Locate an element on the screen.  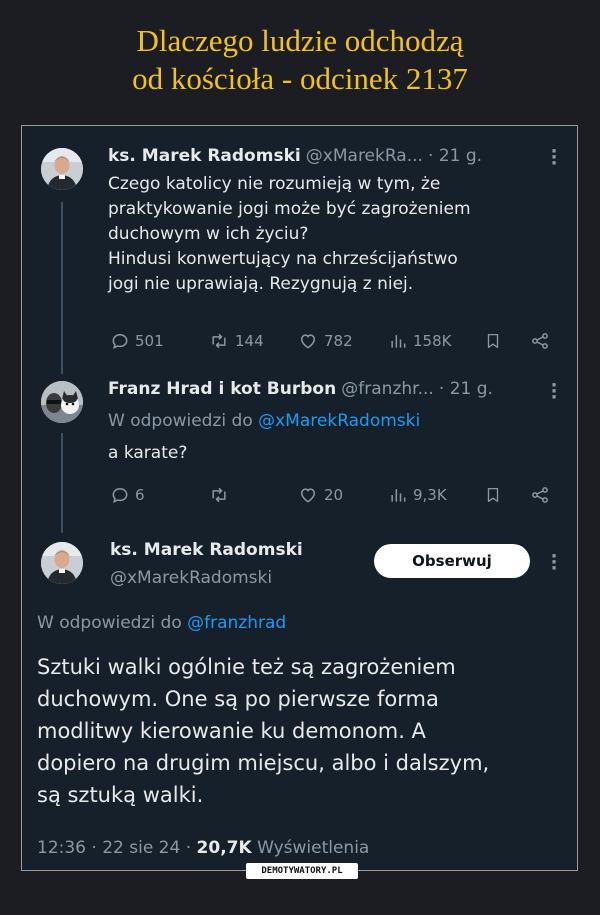
tweet-text-line: jogi nie uprawiają. Rezygnują z niej. is located at coordinates (261, 284).